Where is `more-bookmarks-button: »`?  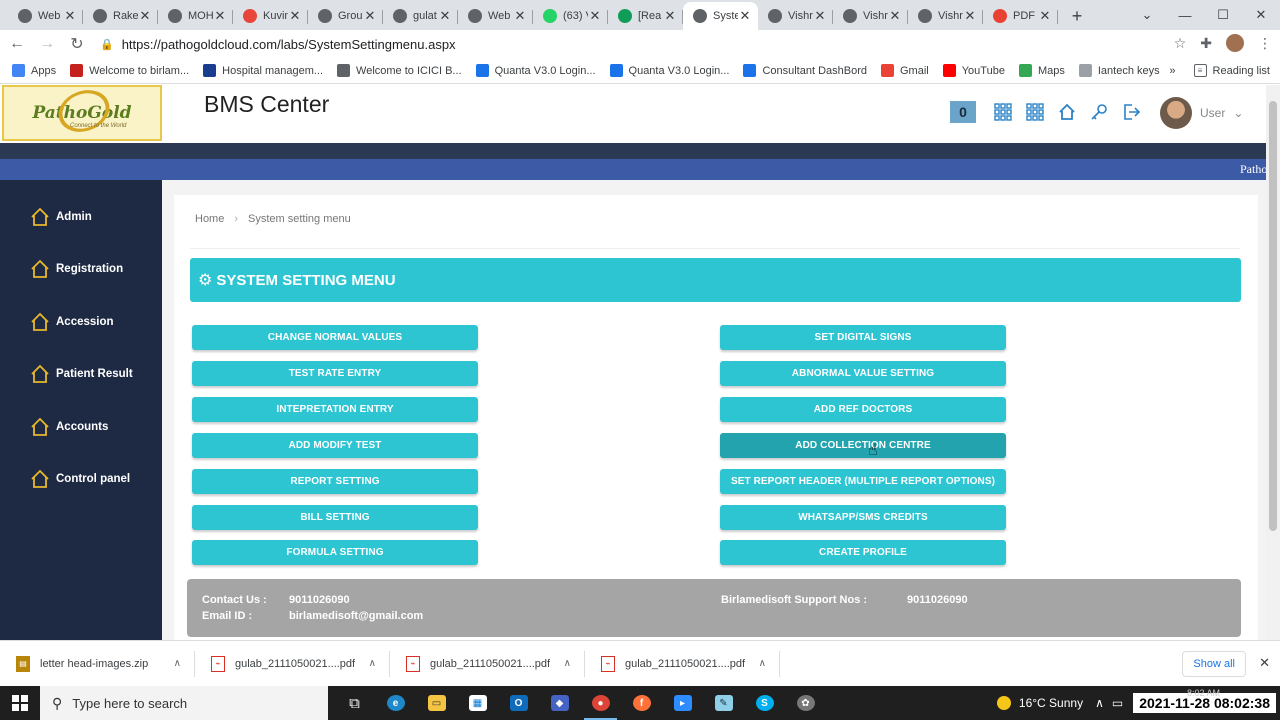
more-bookmarks-button: » is located at coordinates (1172, 71).